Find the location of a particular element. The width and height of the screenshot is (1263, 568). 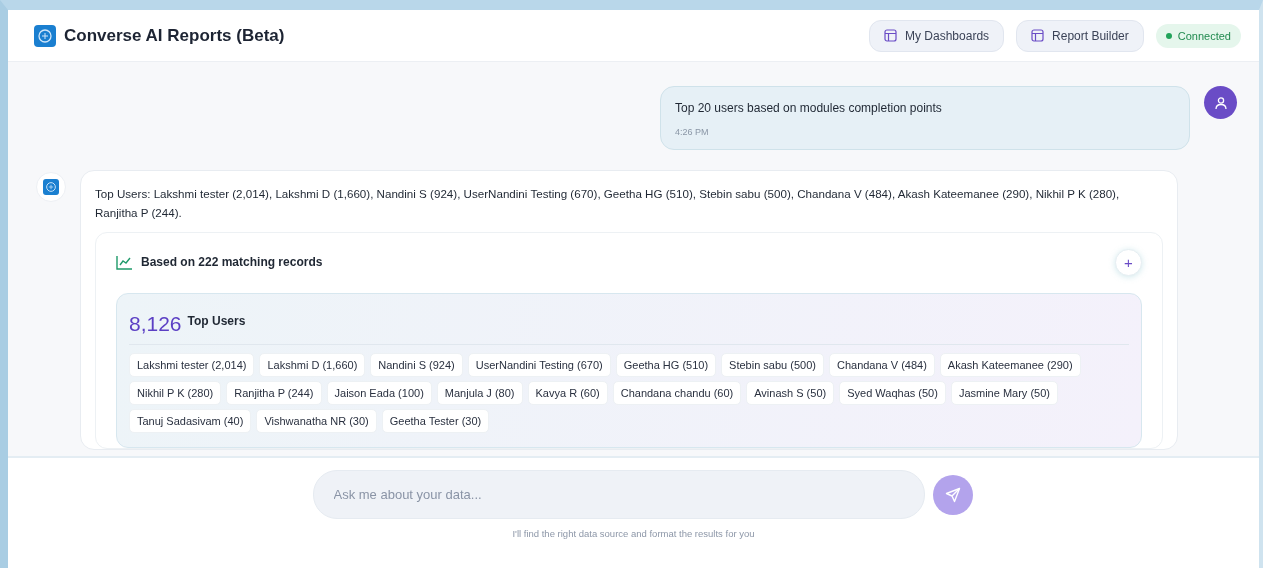

add-button: + is located at coordinates (1128, 262).